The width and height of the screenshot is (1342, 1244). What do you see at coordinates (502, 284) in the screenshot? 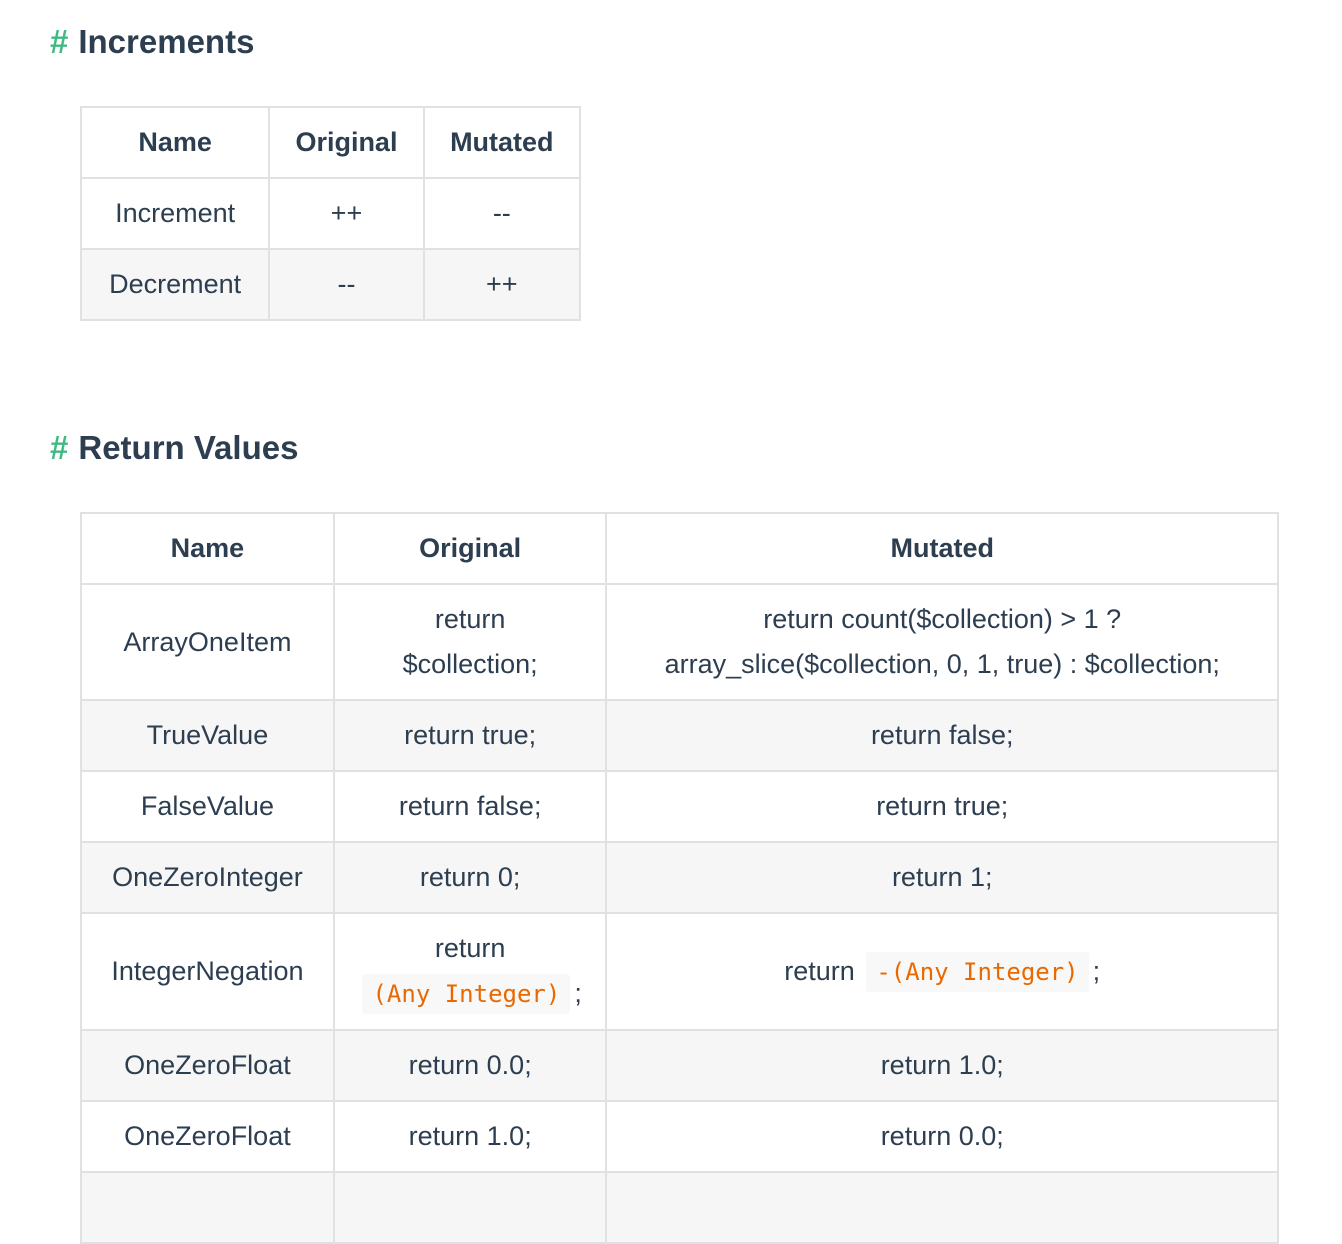
I see `cell-mutated: ++` at bounding box center [502, 284].